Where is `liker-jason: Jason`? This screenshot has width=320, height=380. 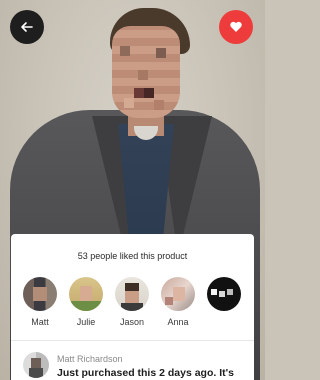
liker-jason: Jason is located at coordinates (132, 302).